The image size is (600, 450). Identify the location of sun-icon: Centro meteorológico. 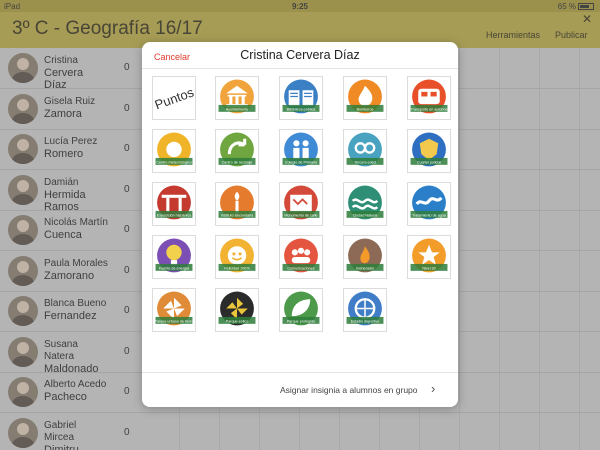
(174, 149).